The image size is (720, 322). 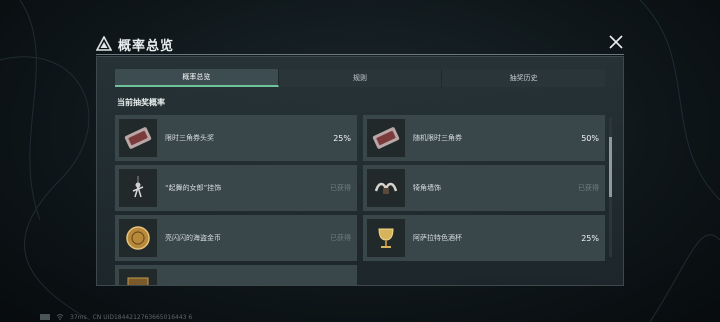 I want to click on item-icon, so click(x=138, y=281).